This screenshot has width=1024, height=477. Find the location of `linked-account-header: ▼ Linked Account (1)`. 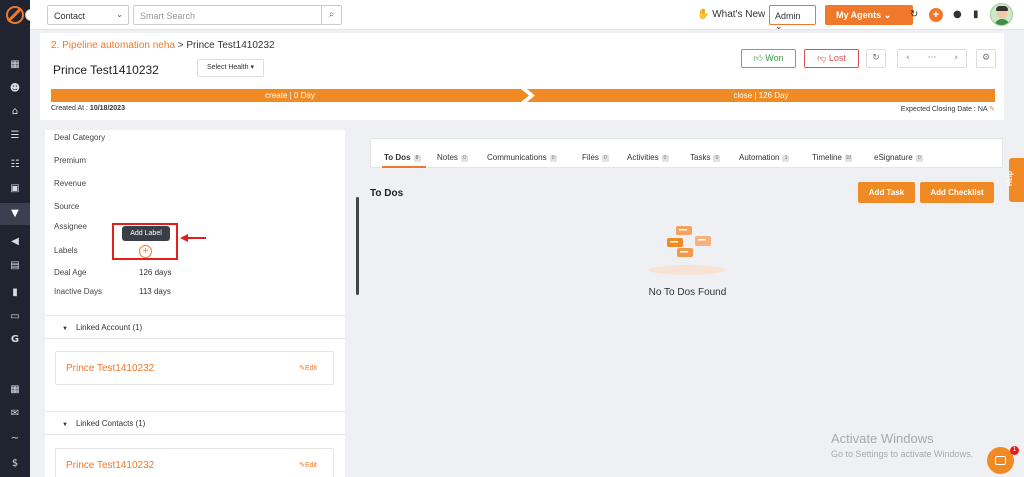

linked-account-header: ▼ Linked Account (1) is located at coordinates (195, 327).